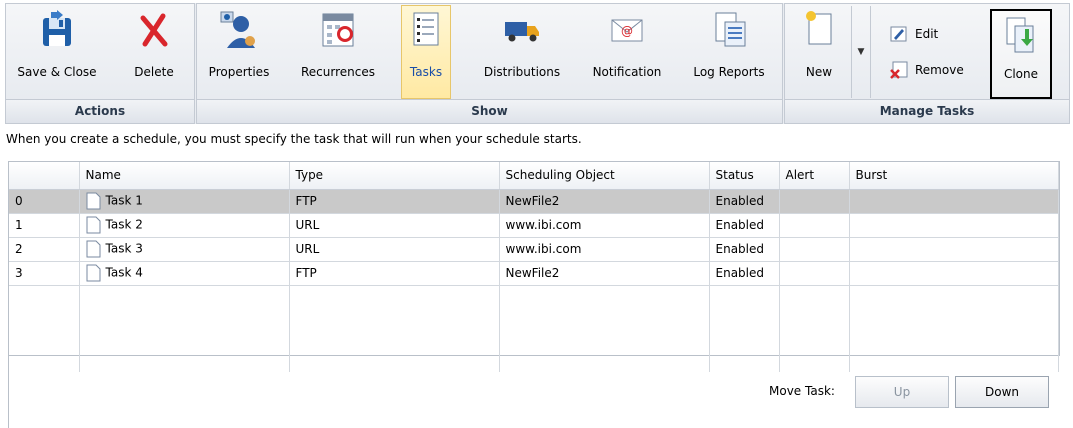  I want to click on table-row: 2 Task 3 URL www.ibi.com Enabled, so click(534, 249).